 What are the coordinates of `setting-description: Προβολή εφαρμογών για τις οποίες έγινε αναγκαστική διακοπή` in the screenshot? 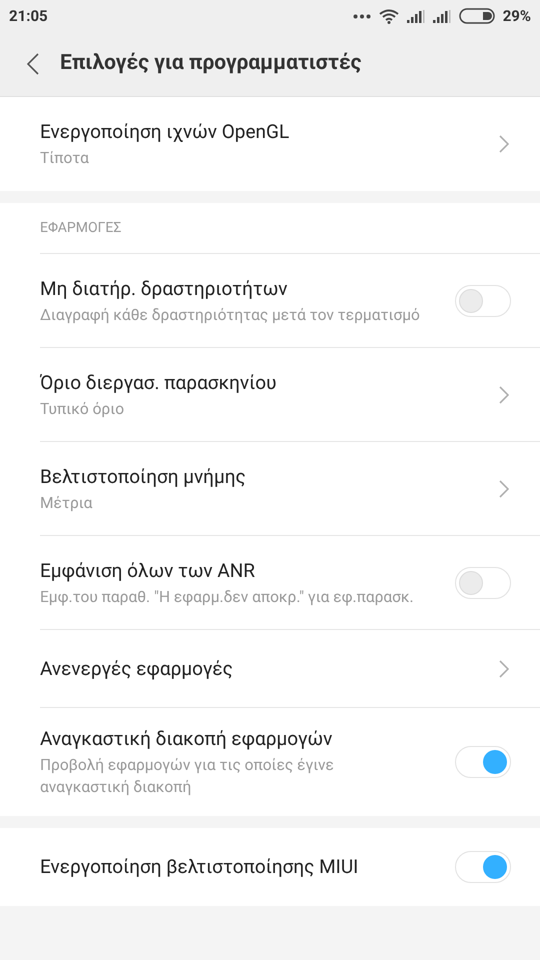 It's located at (187, 776).